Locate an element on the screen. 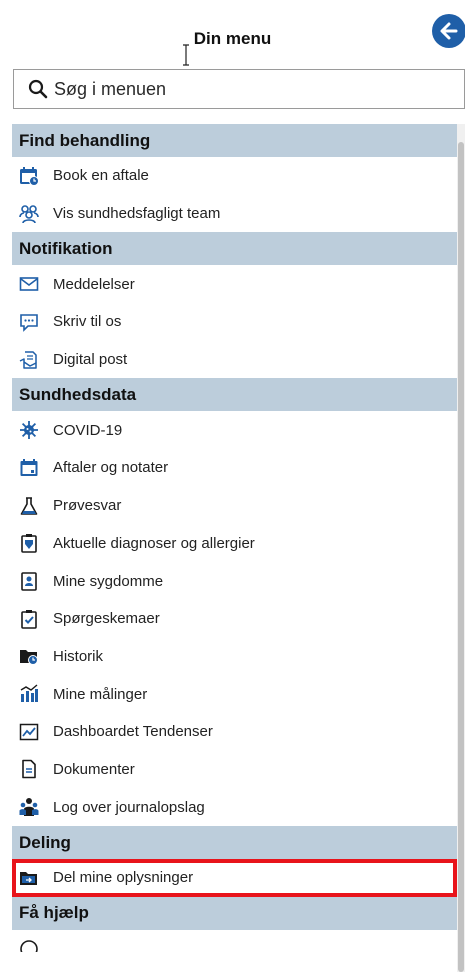 The width and height of the screenshot is (465, 972). menu-item-mine-malinger: Mine målinger is located at coordinates (234, 694).